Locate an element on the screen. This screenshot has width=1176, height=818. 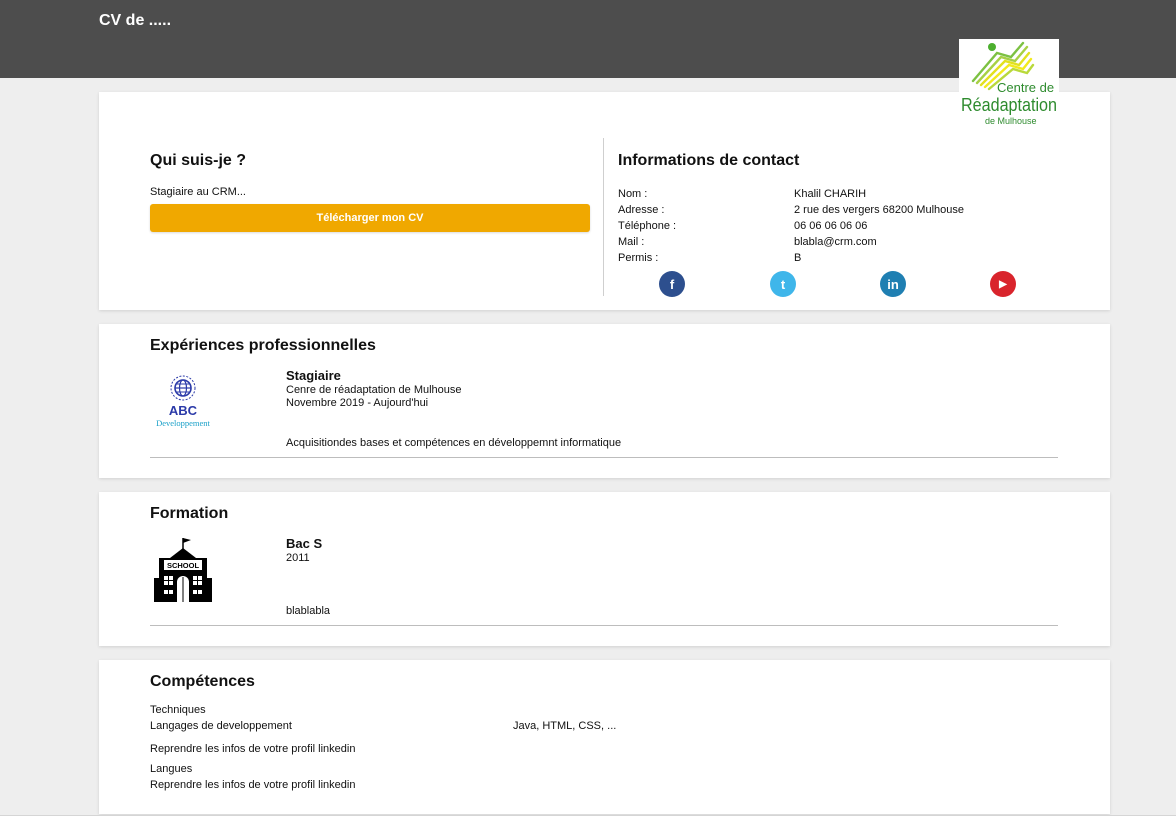
experience-company: Cenre de réadaptation de Mulhouse is located at coordinates (374, 390).